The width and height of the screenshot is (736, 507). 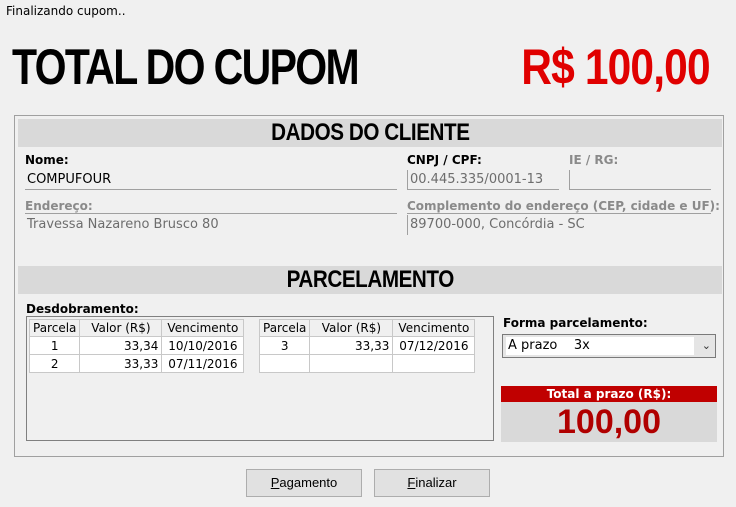 I want to click on total-value: R$ 100,00, so click(x=616, y=67).